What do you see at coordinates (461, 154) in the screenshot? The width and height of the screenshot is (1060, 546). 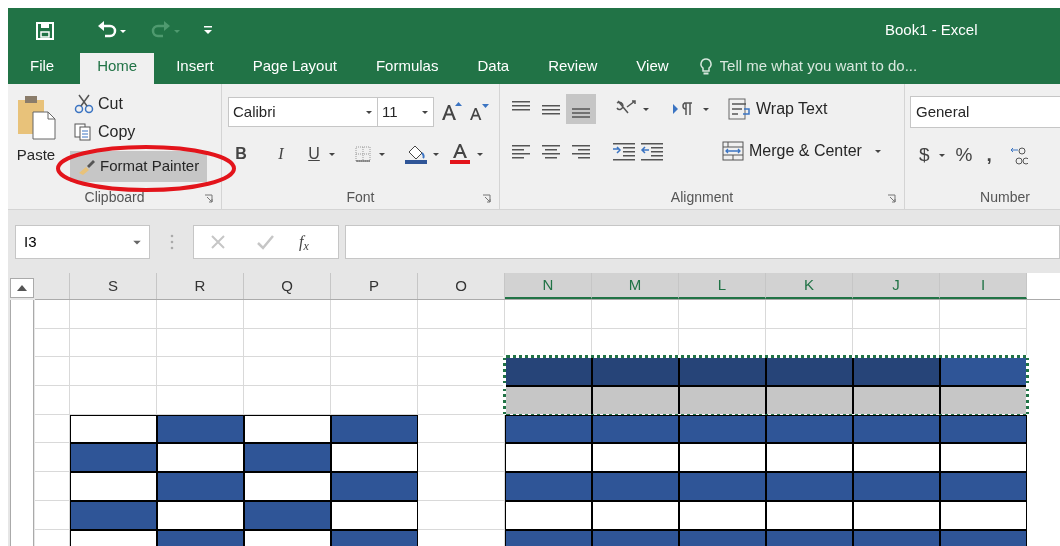 I see `font-color-icon` at bounding box center [461, 154].